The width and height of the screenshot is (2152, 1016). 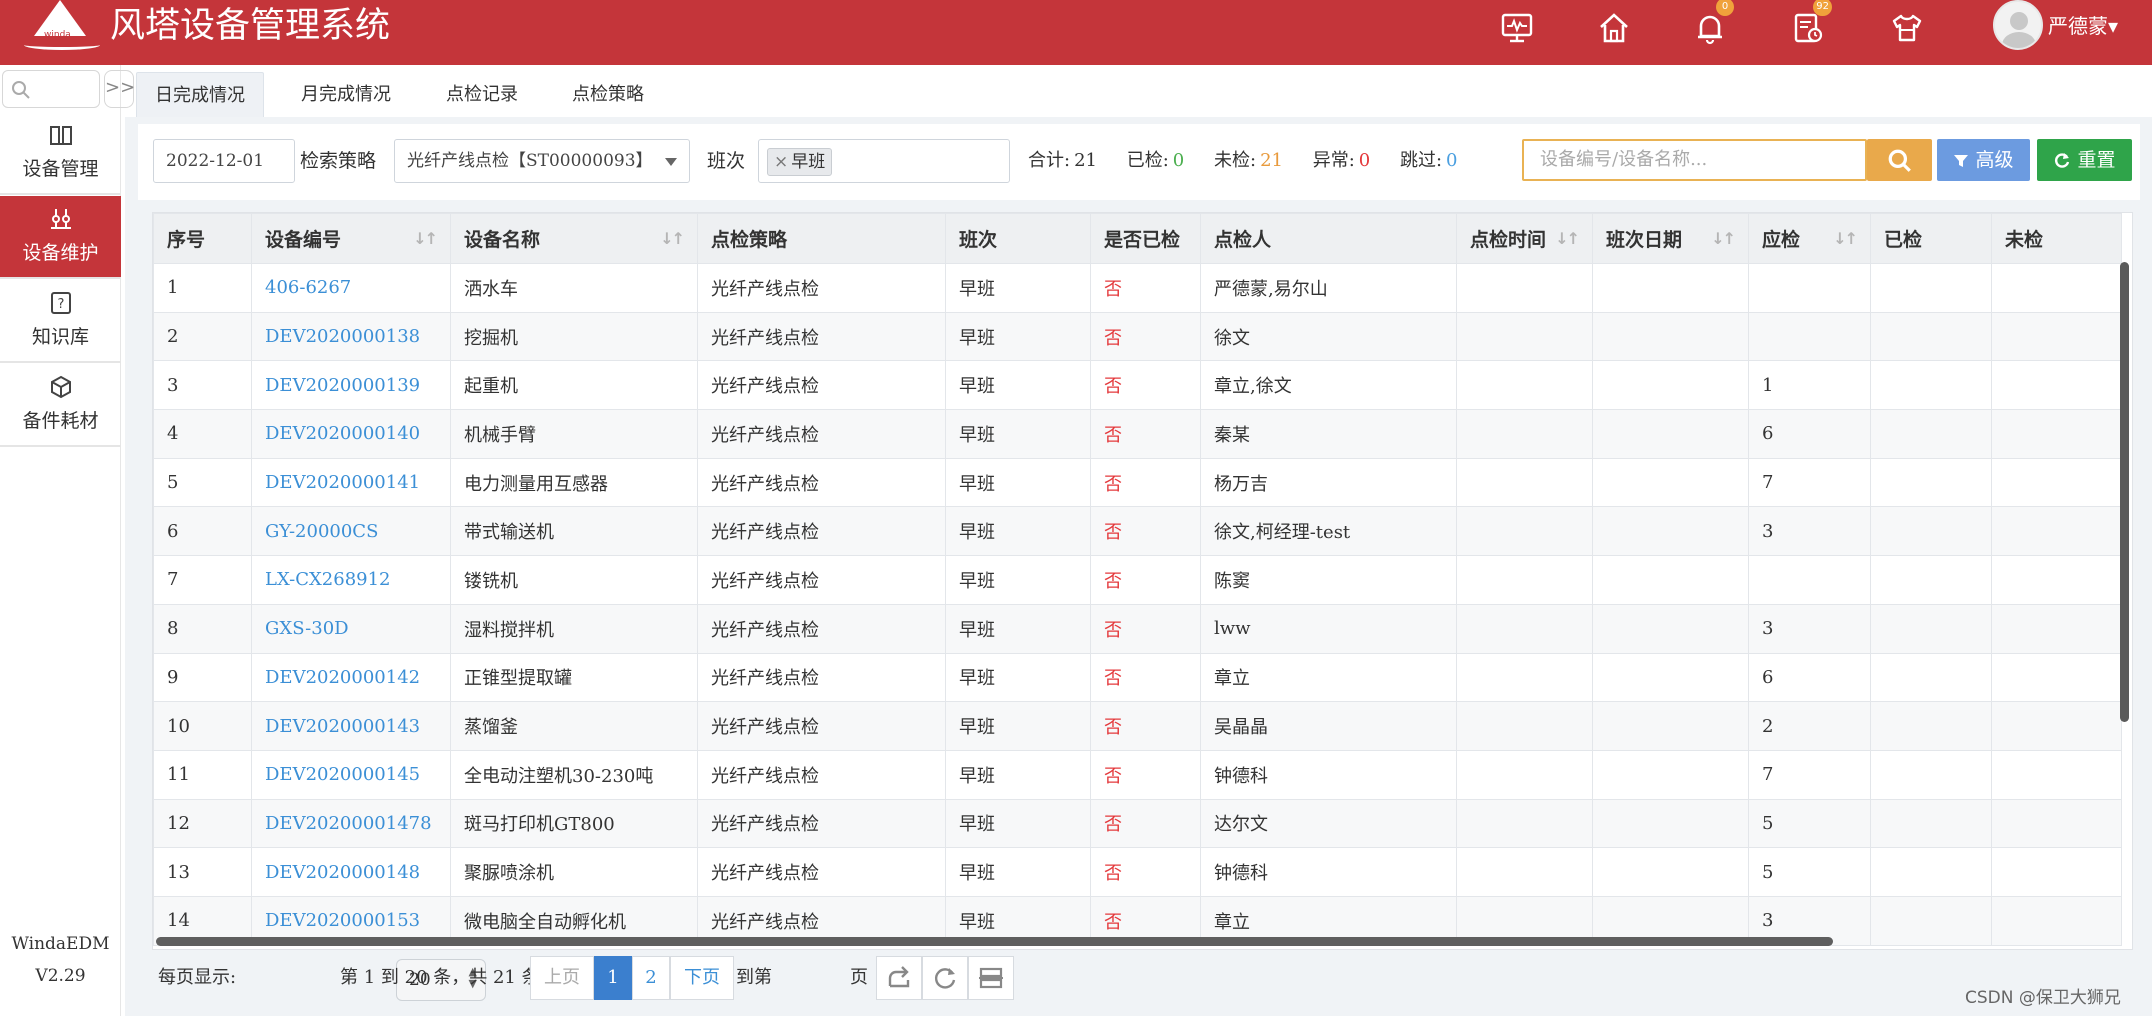 What do you see at coordinates (945, 978) in the screenshot?
I see `refresh-button` at bounding box center [945, 978].